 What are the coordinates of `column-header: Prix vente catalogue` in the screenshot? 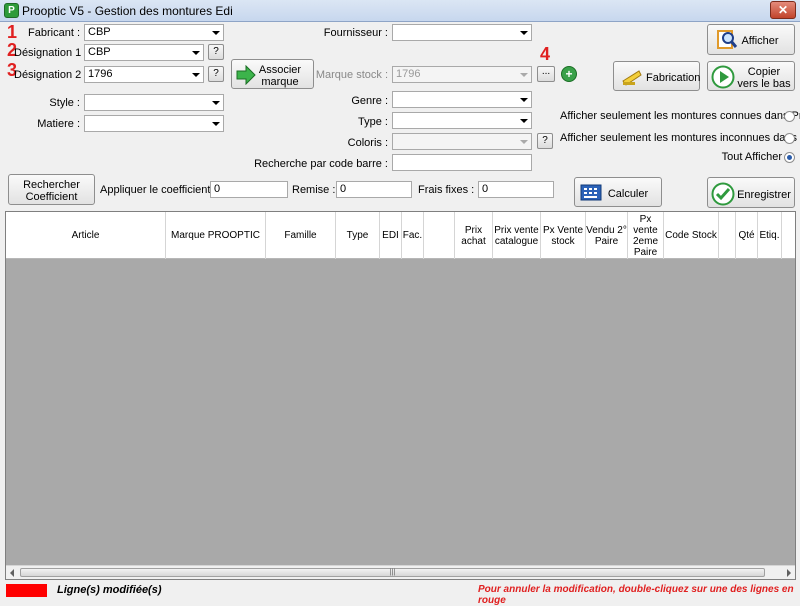 It's located at (517, 235).